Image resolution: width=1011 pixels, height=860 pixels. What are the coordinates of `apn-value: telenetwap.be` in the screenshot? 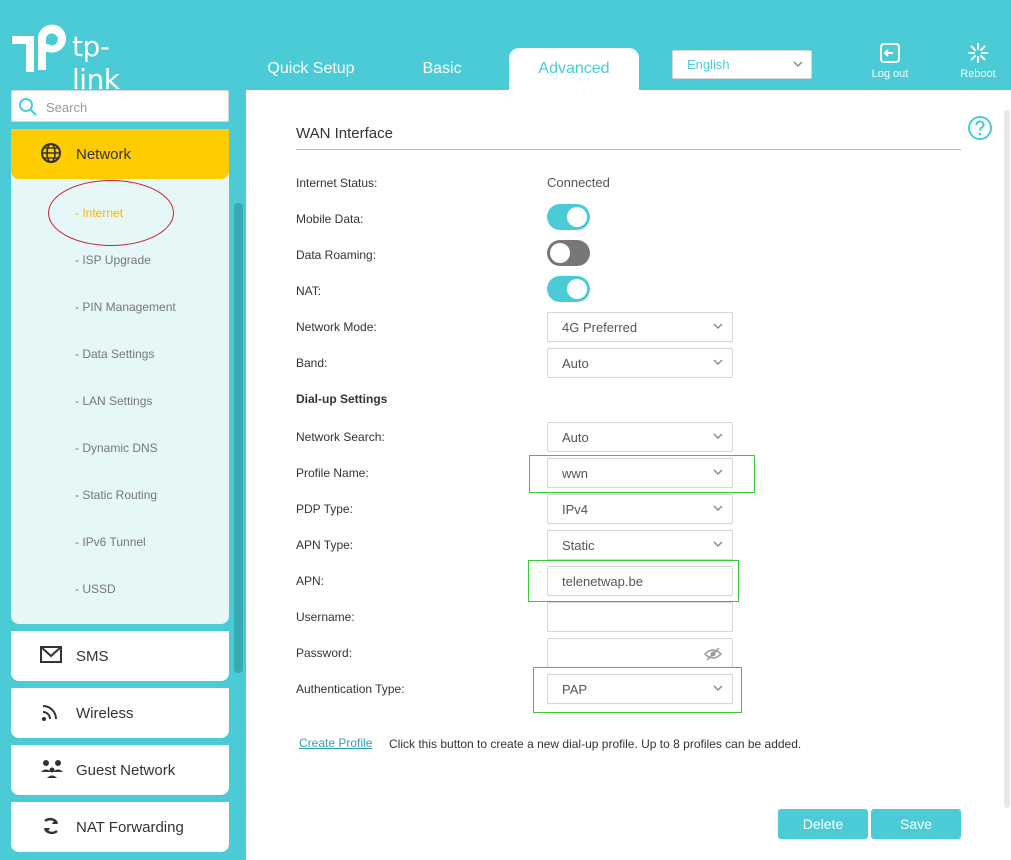 It's located at (602, 581).